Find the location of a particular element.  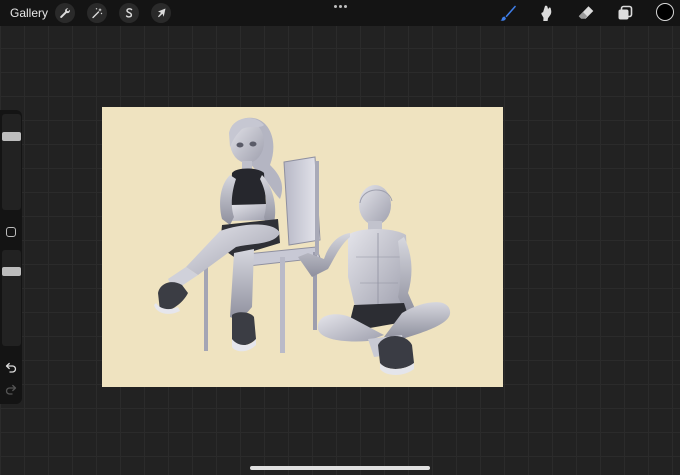

redo-button is located at coordinates (11, 389).